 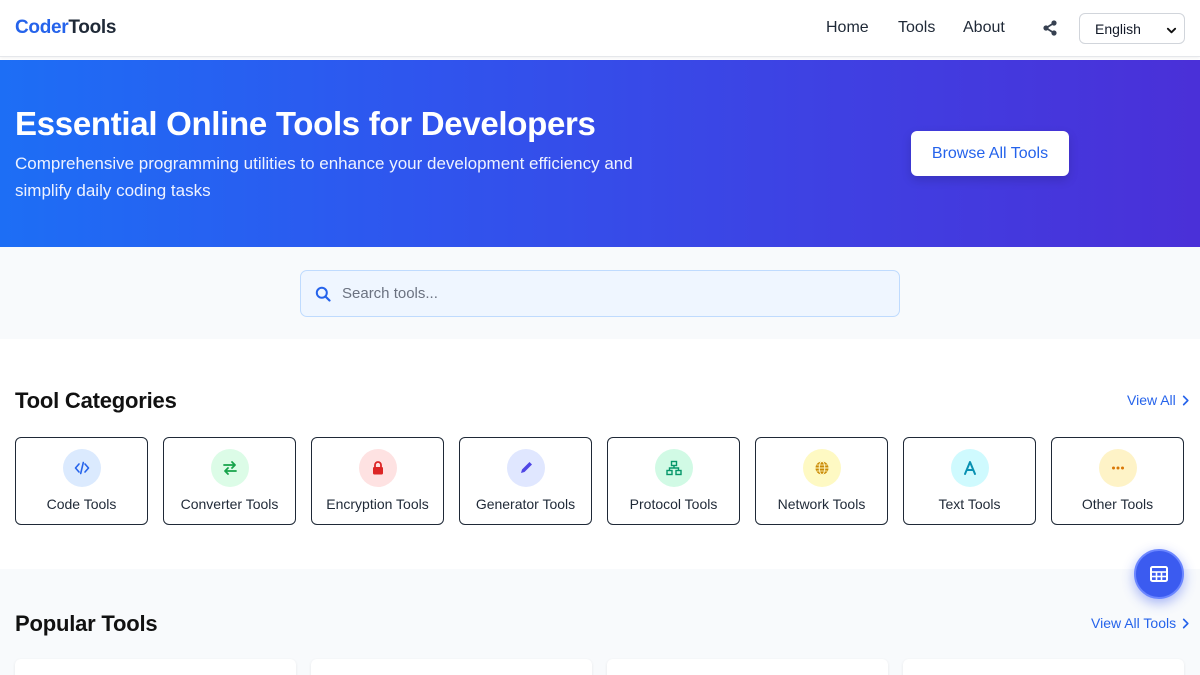 I want to click on nav-about: About, so click(x=984, y=28).